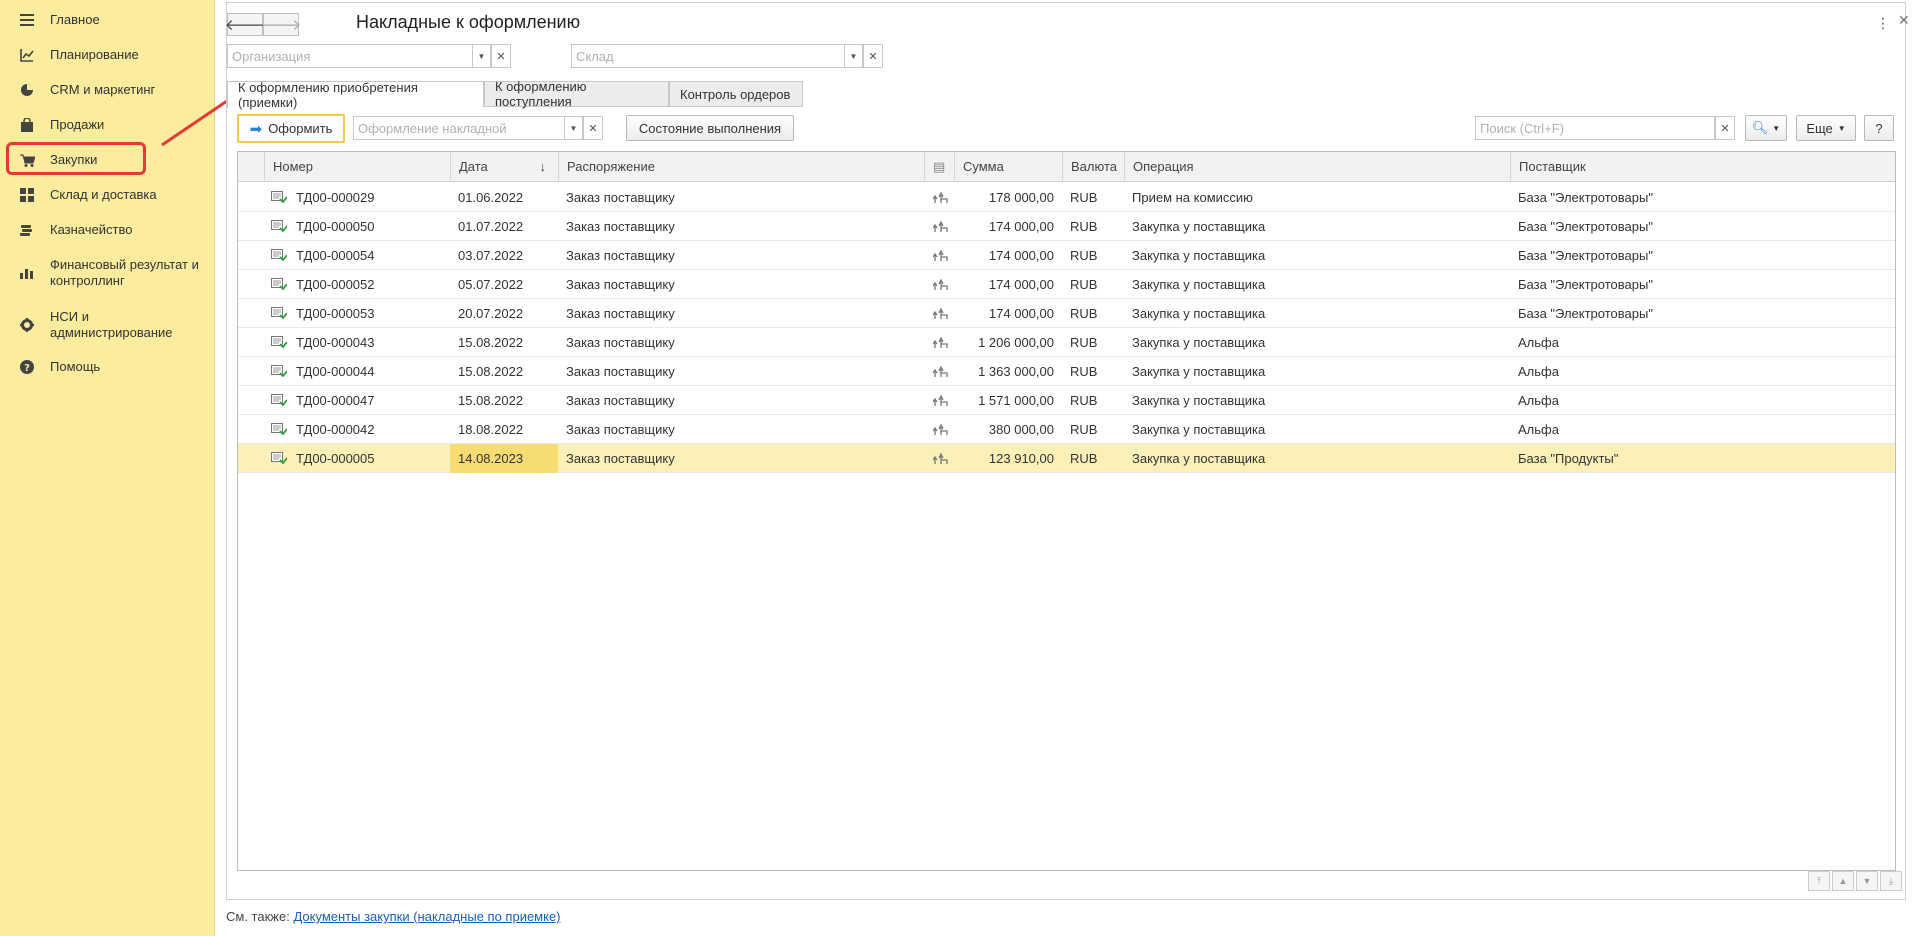 This screenshot has width=1914, height=936. What do you see at coordinates (357, 167) in the screenshot?
I see `column-number: Номер` at bounding box center [357, 167].